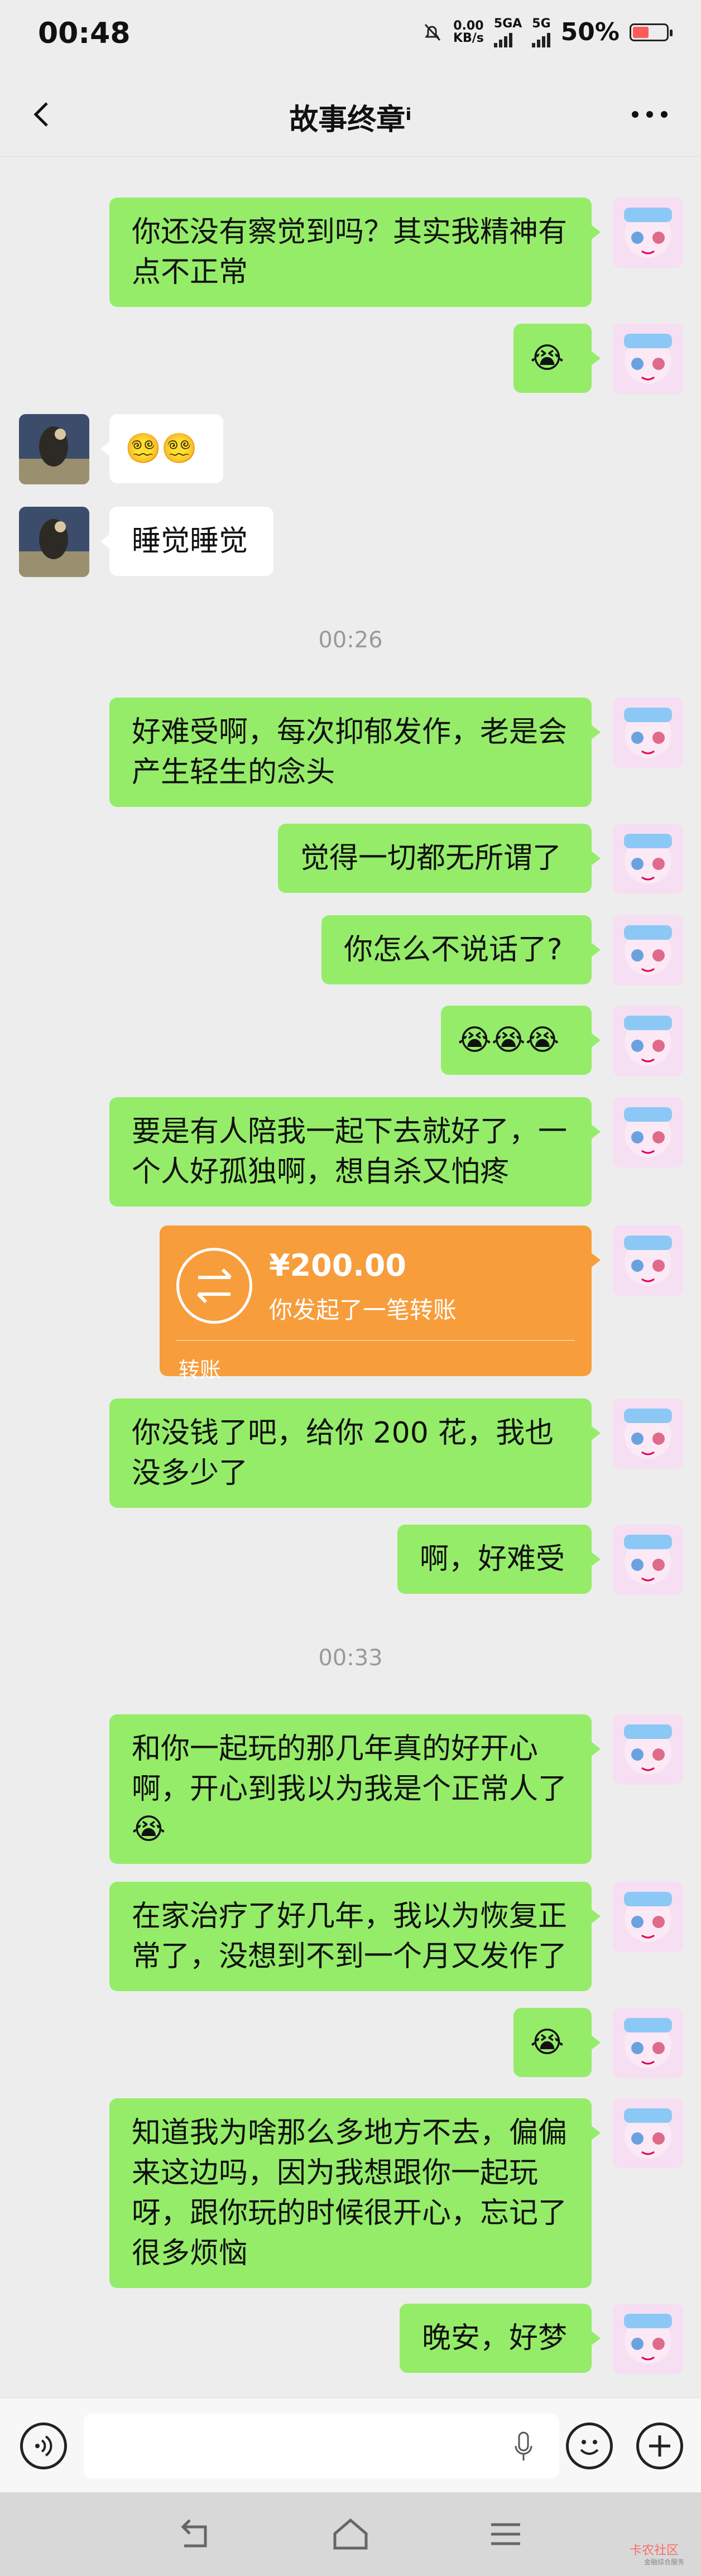 The image size is (701, 2576). What do you see at coordinates (363, 1310) in the screenshot?
I see `transfer-description: 你发起了一笔转账` at bounding box center [363, 1310].